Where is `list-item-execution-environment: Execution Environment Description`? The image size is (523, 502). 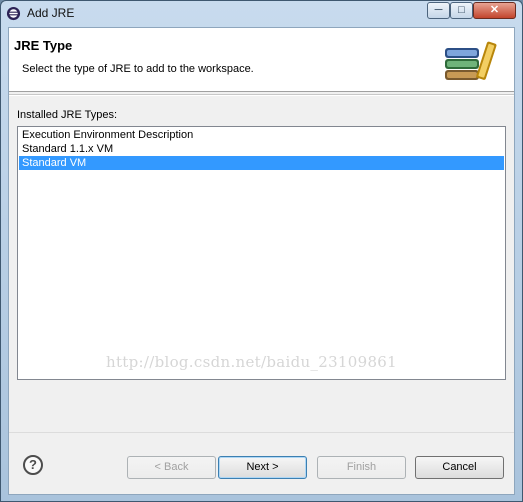
list-item-execution-environment: Execution Environment Description is located at coordinates (261, 135).